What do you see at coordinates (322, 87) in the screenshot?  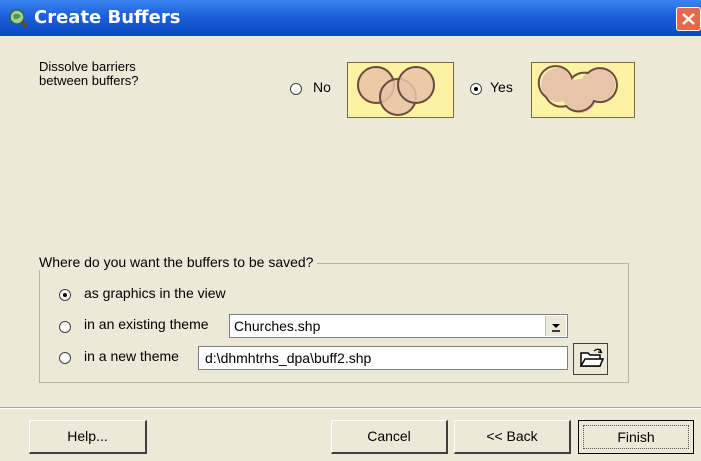 I see `dissolve-no-label: No` at bounding box center [322, 87].